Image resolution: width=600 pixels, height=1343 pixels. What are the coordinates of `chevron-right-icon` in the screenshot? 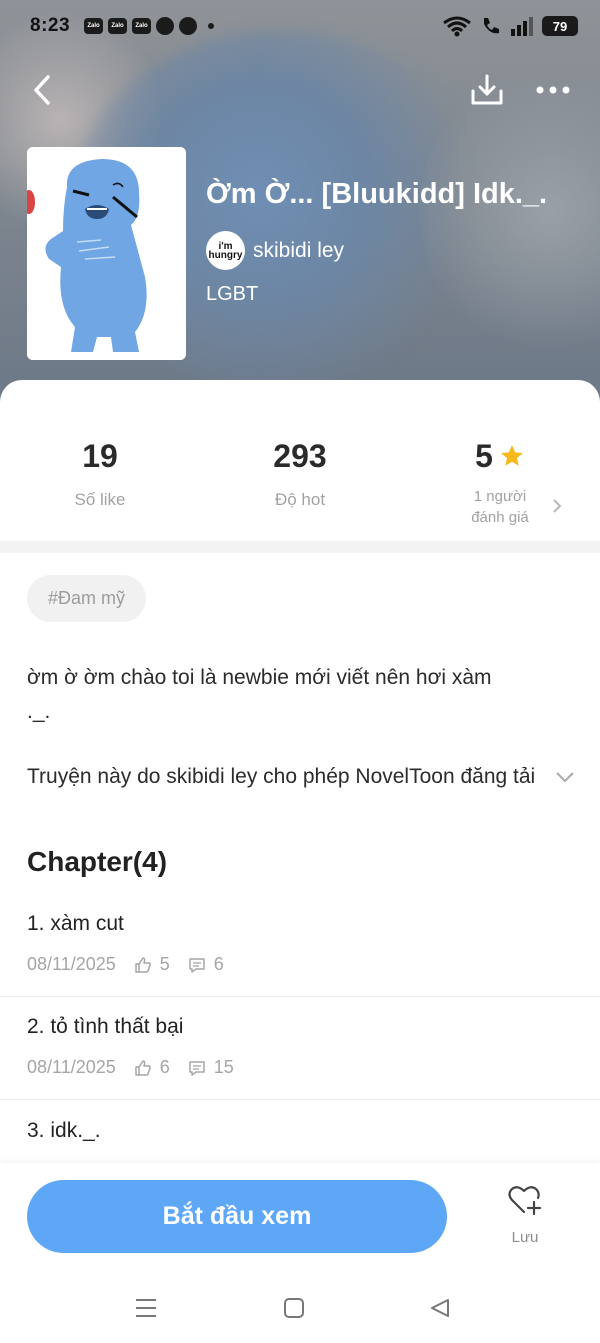 It's located at (557, 506).